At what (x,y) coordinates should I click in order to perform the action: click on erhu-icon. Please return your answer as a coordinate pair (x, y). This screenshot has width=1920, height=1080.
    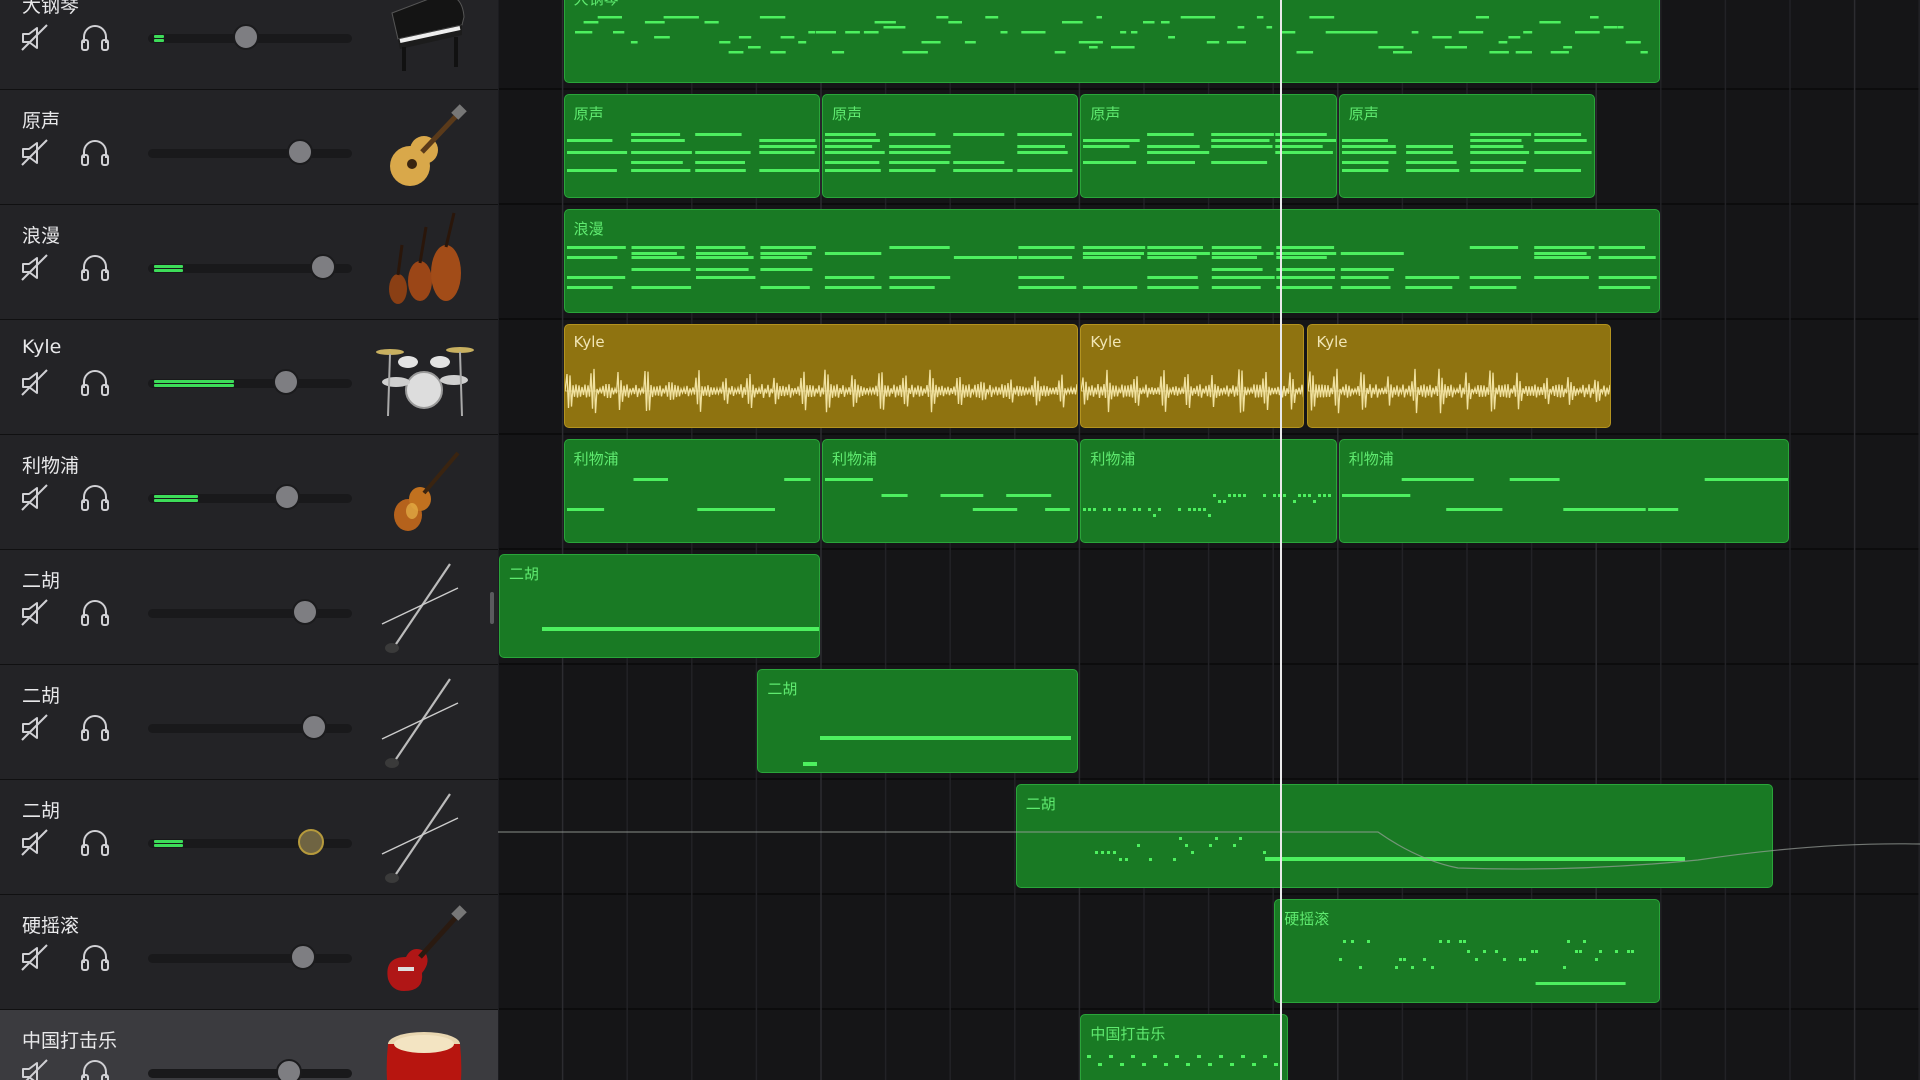
    Looking at the image, I should click on (420, 723).